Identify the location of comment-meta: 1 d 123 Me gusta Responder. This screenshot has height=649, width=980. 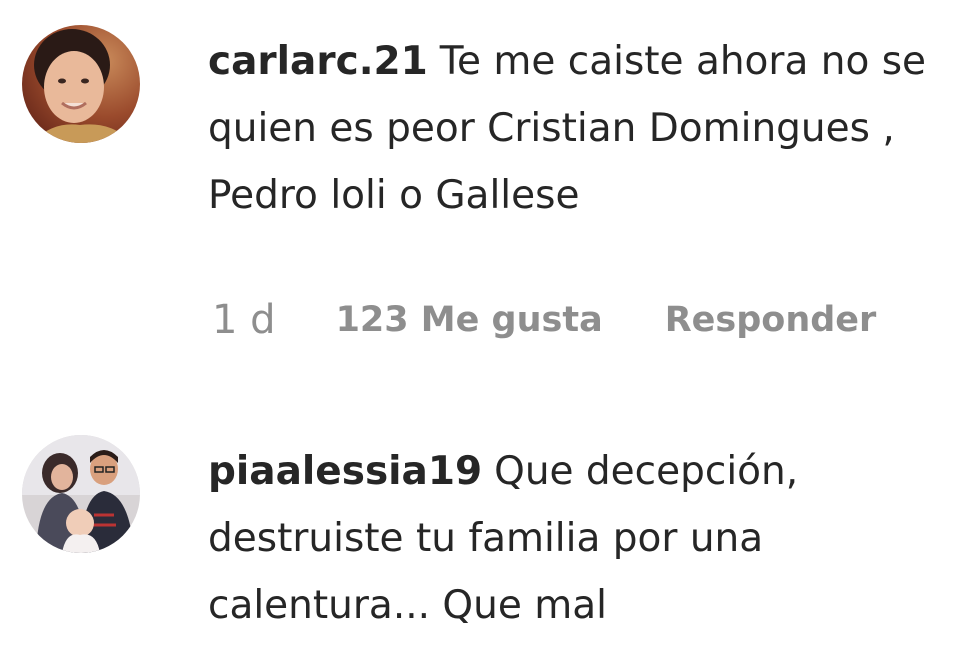
(544, 320).